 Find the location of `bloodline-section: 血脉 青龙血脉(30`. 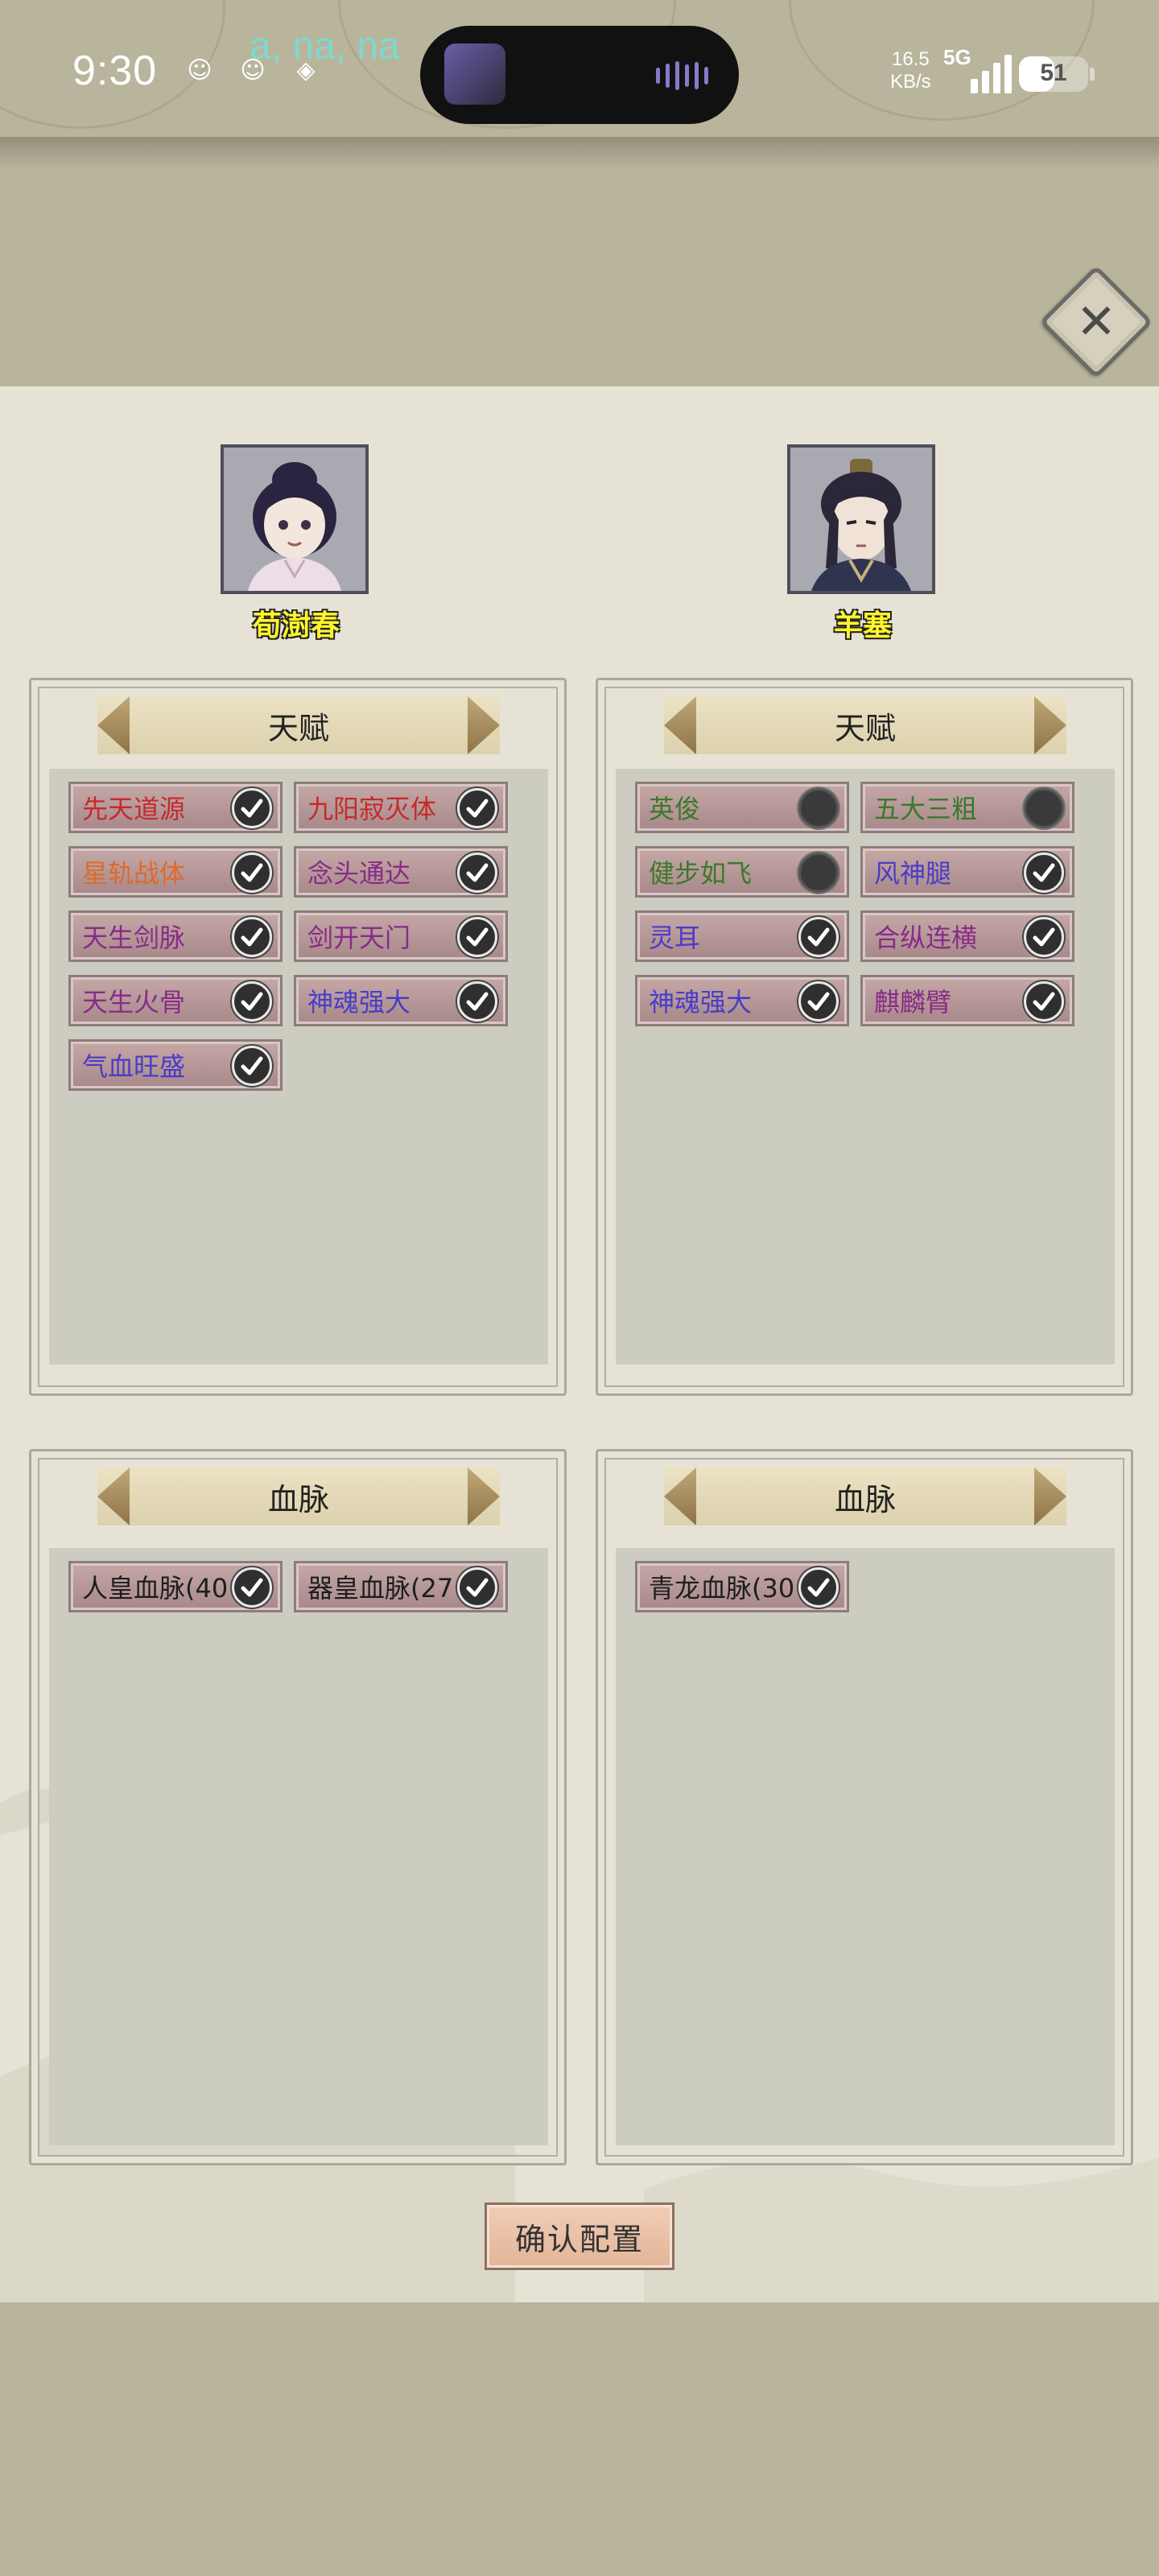

bloodline-section: 血脉 青龙血脉(30 is located at coordinates (864, 1807).